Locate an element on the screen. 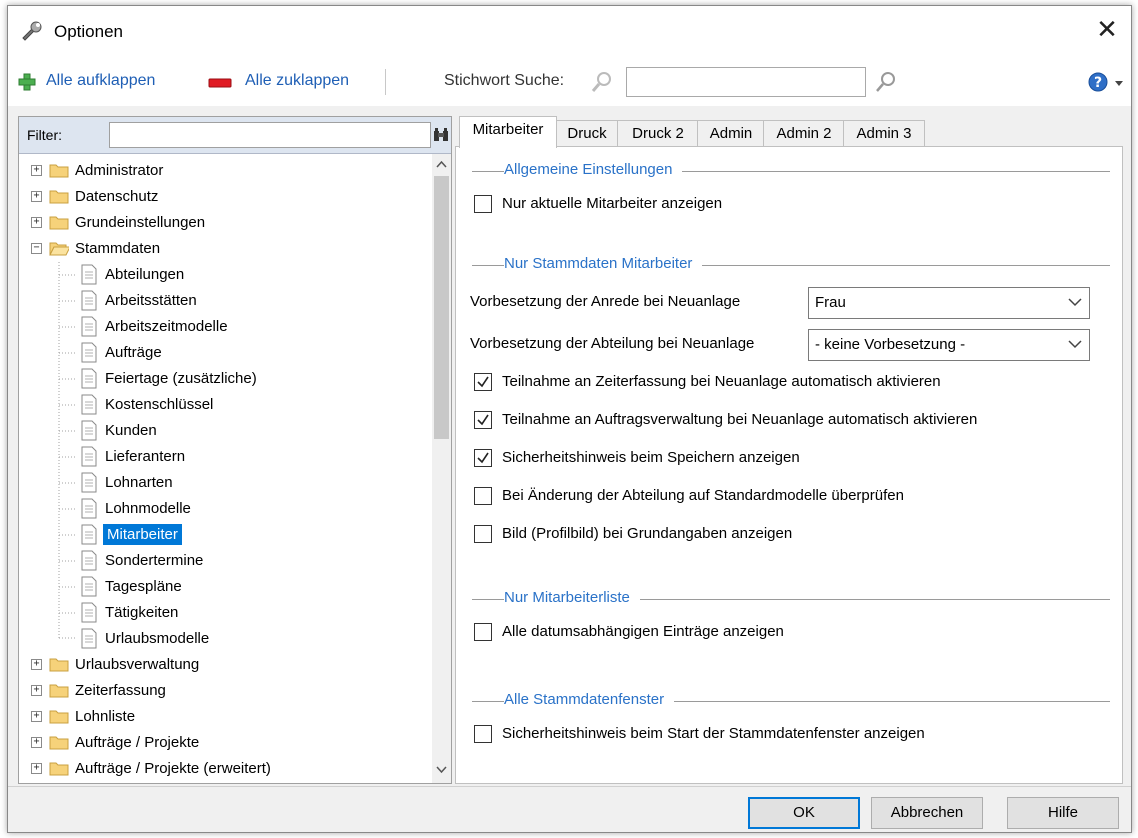  filter-label: Filter: is located at coordinates (44, 135).